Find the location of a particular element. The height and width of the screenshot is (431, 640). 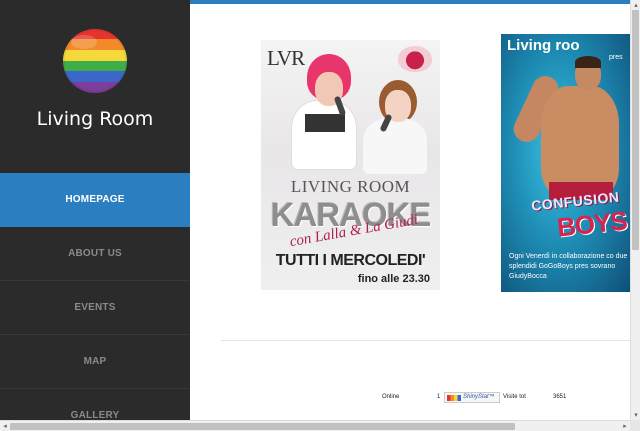

rainbow-logo is located at coordinates (95, 61).